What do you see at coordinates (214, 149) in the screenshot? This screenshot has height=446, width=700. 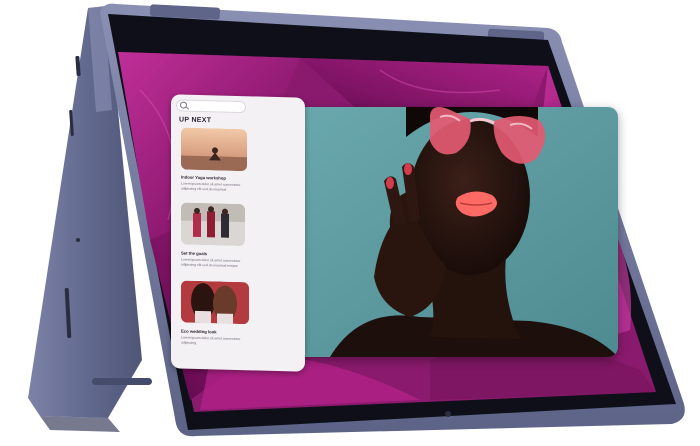 I see `card-image-yoga` at bounding box center [214, 149].